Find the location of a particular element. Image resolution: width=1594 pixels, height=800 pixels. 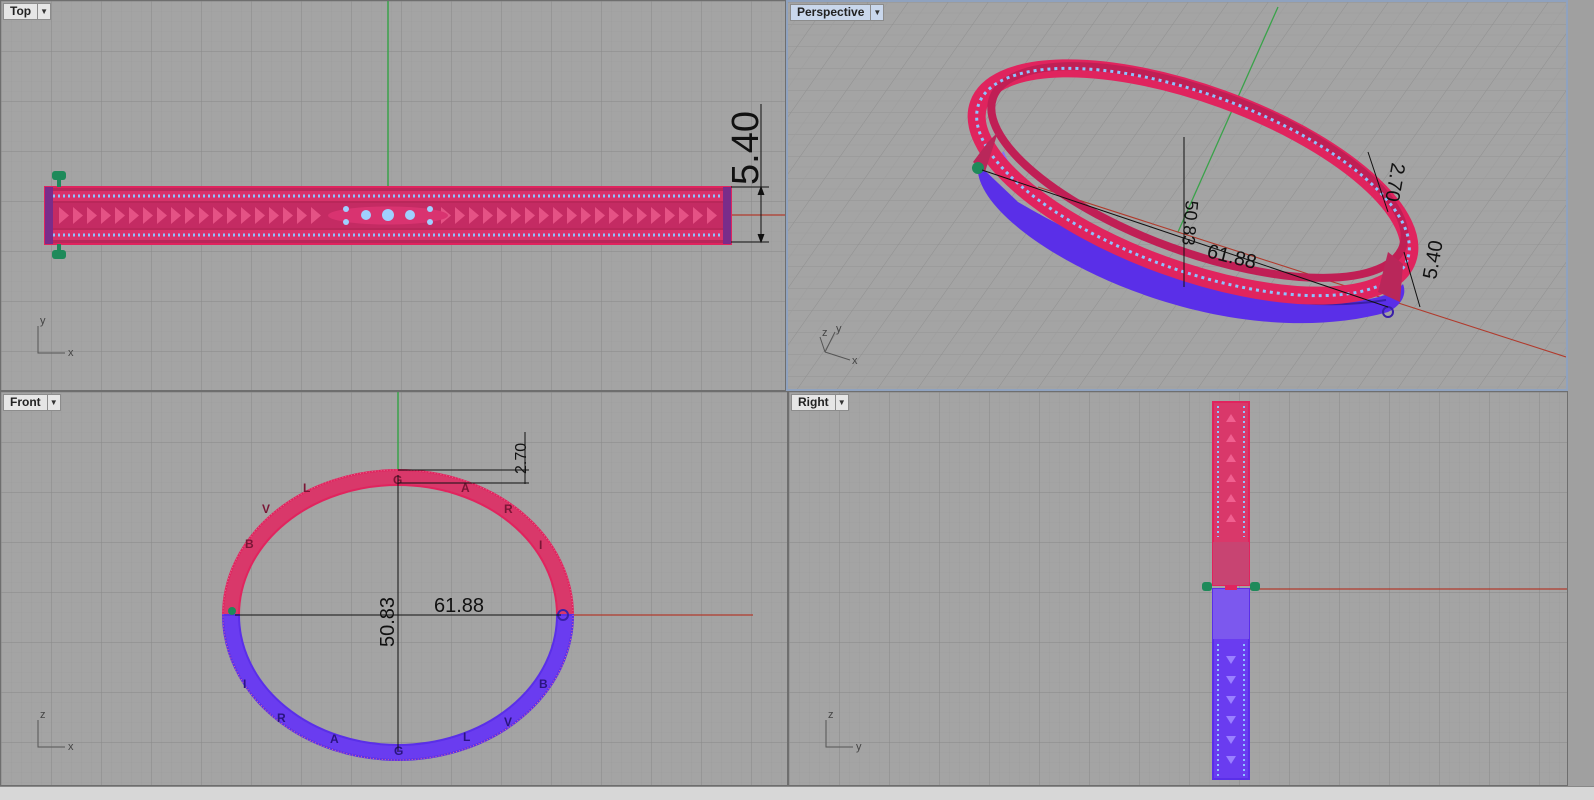

viewport-tab-top: Top ▼ is located at coordinates (27, 11).